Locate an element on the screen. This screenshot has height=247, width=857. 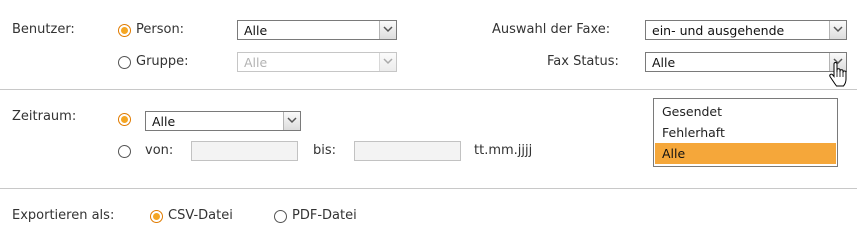
from-label: von: is located at coordinates (159, 150).